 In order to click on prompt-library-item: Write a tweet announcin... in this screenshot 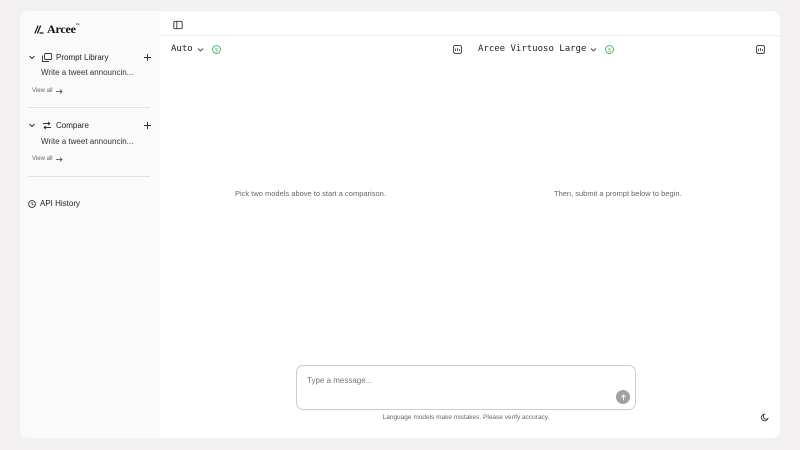, I will do `click(87, 72)`.